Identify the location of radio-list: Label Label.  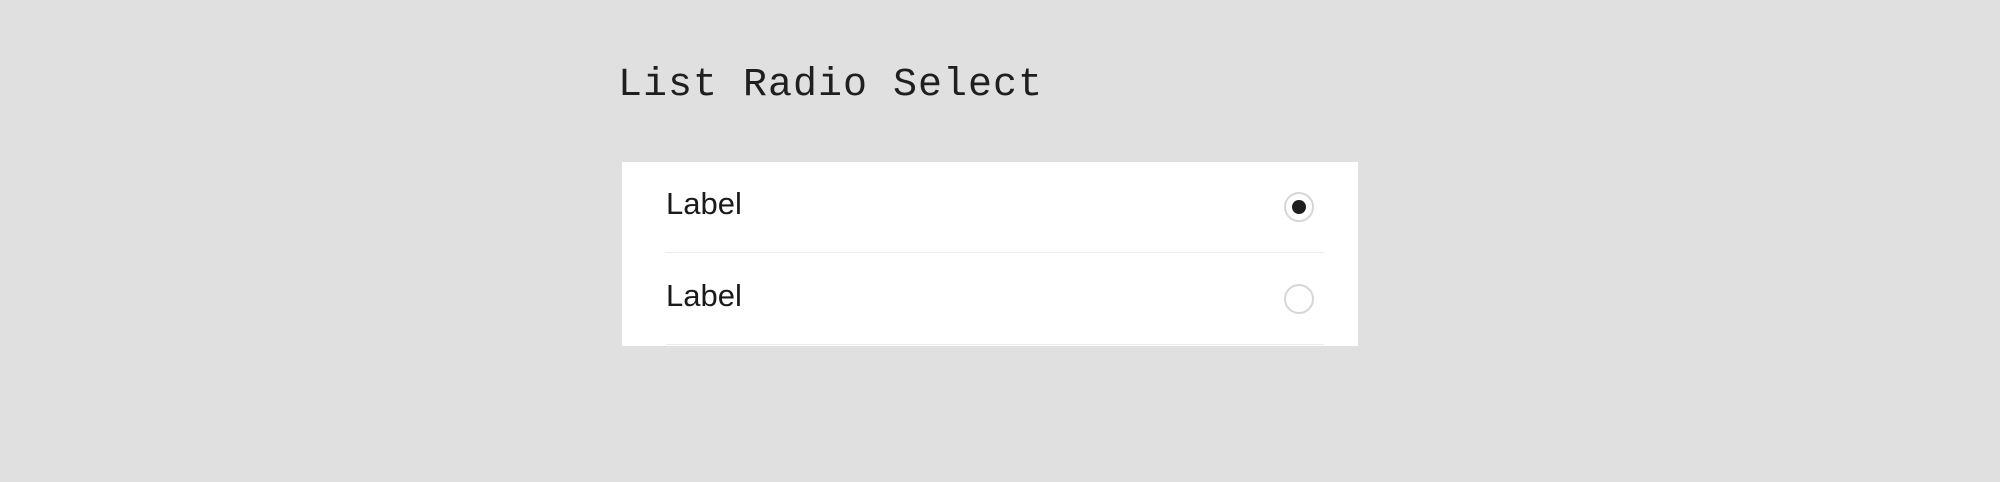
(990, 254).